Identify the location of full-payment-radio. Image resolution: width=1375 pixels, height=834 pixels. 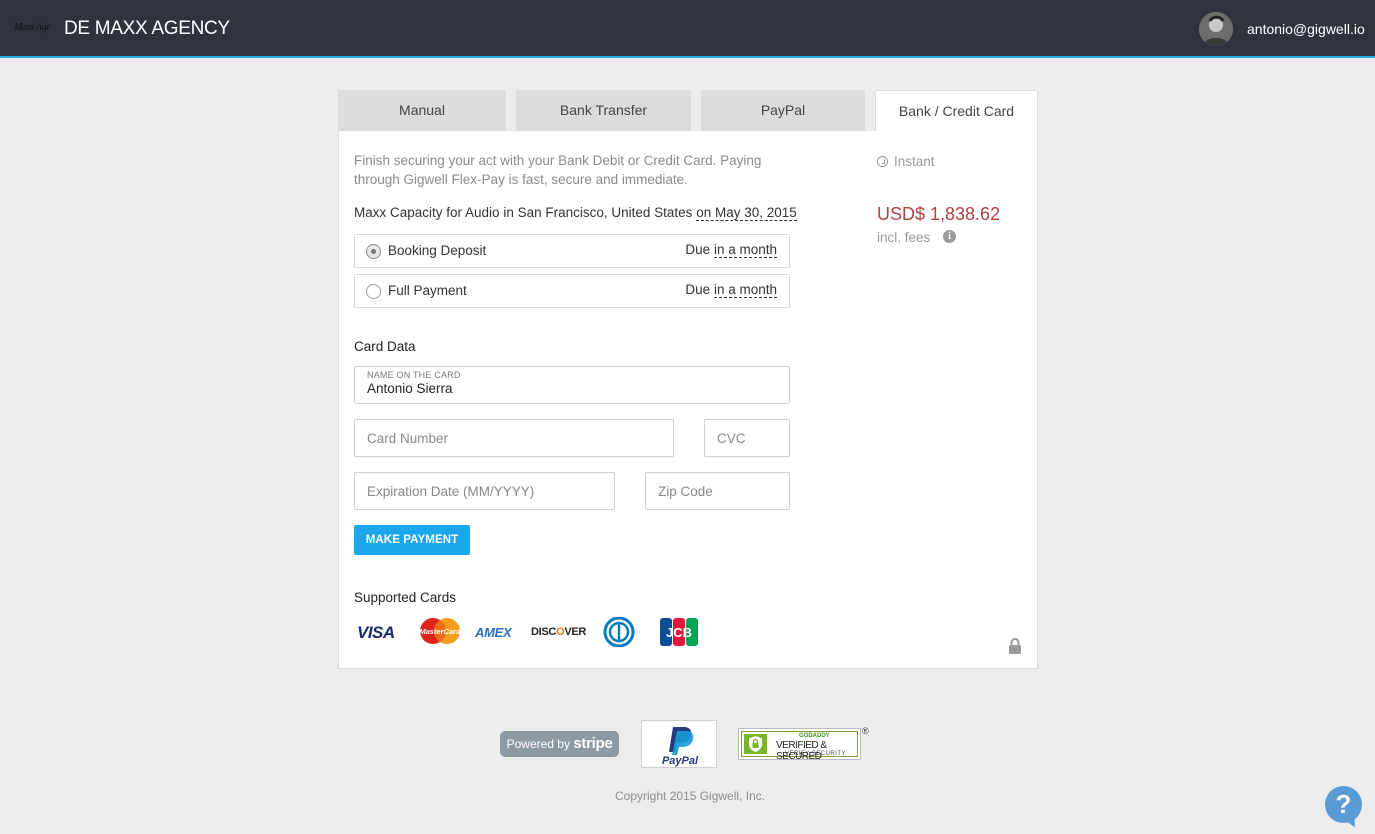
(373, 291).